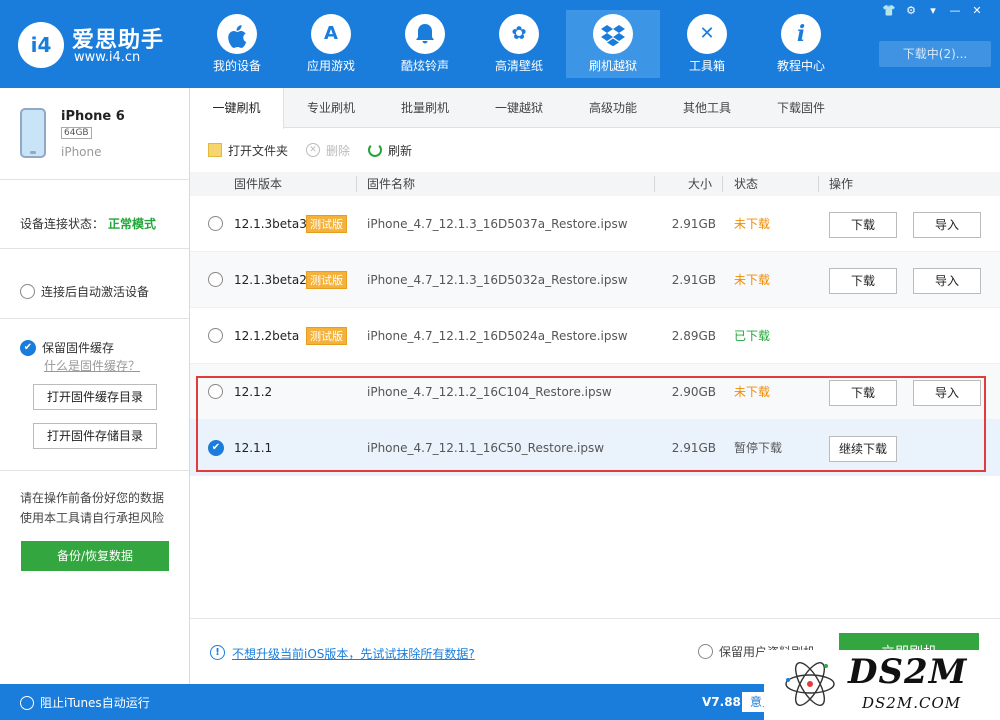 This screenshot has height=720, width=1000. Describe the element at coordinates (95, 556) in the screenshot. I see `backup-restore-button: 备份/恢复数据` at that location.